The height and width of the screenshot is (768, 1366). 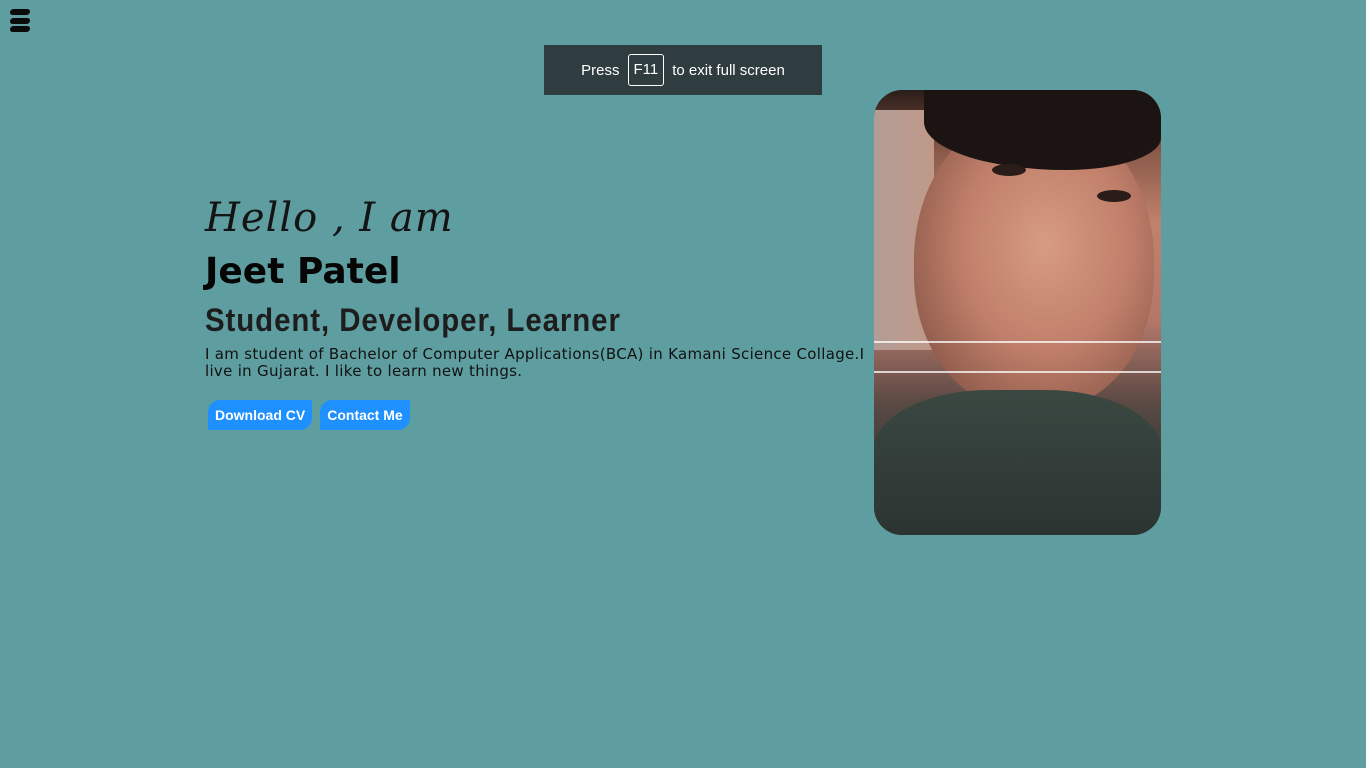 What do you see at coordinates (365, 415) in the screenshot?
I see `contact-me-button: Contact Me` at bounding box center [365, 415].